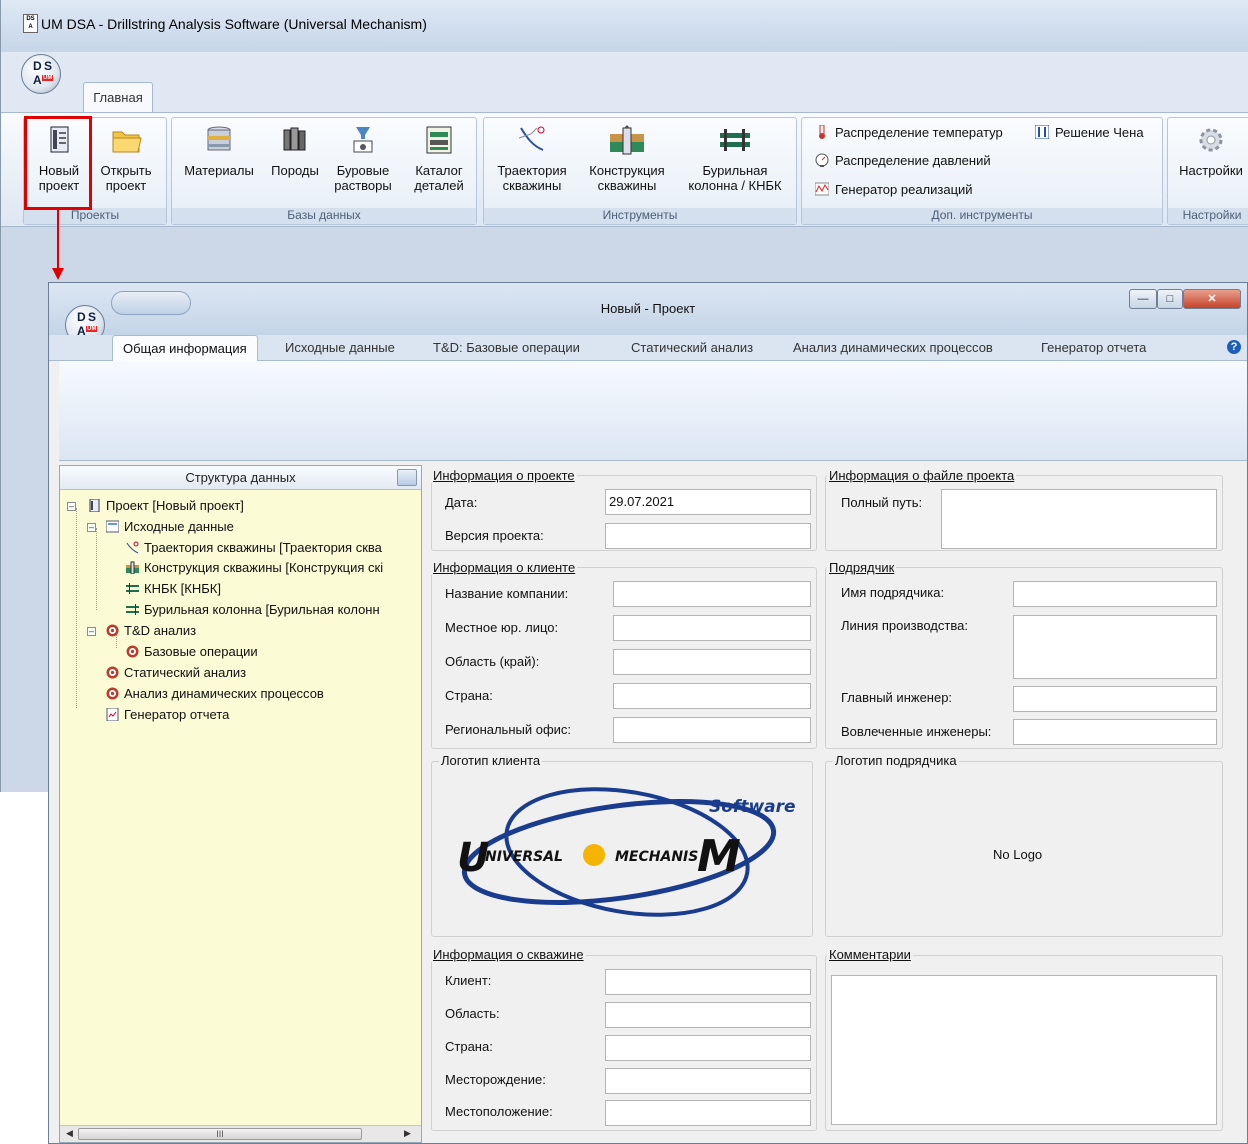  What do you see at coordinates (712, 662) in the screenshot?
I see `region-field` at bounding box center [712, 662].